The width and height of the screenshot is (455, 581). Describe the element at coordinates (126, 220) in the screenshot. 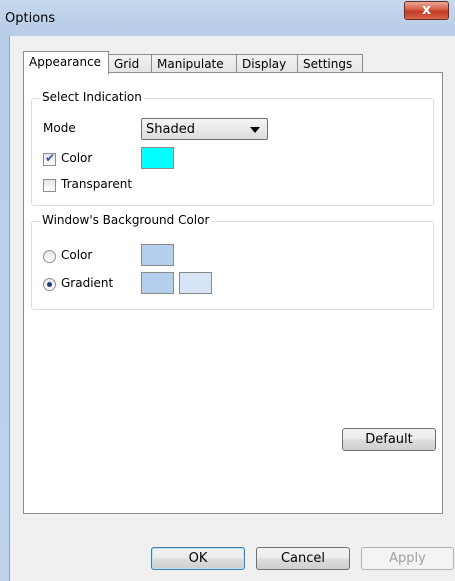

I see `background-color-legend: Window's Background Color` at that location.